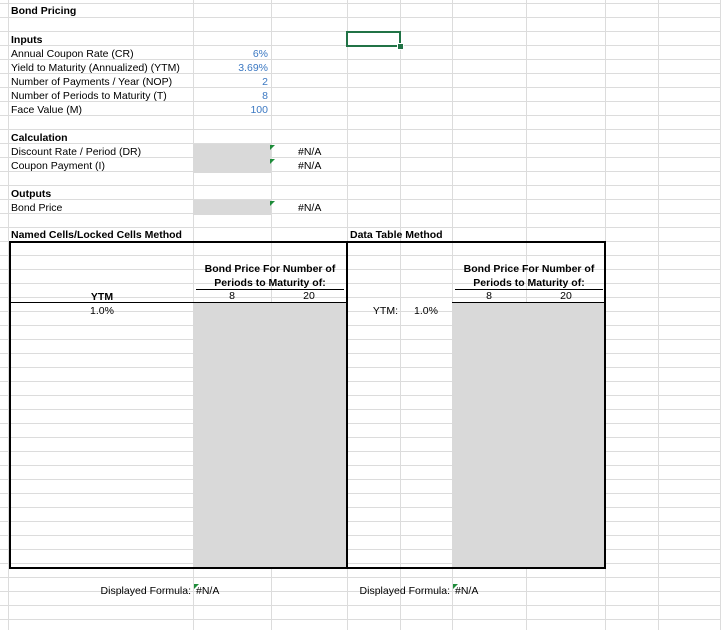  I want to click on dt-formula-label: Displayed Formula:, so click(404, 591).